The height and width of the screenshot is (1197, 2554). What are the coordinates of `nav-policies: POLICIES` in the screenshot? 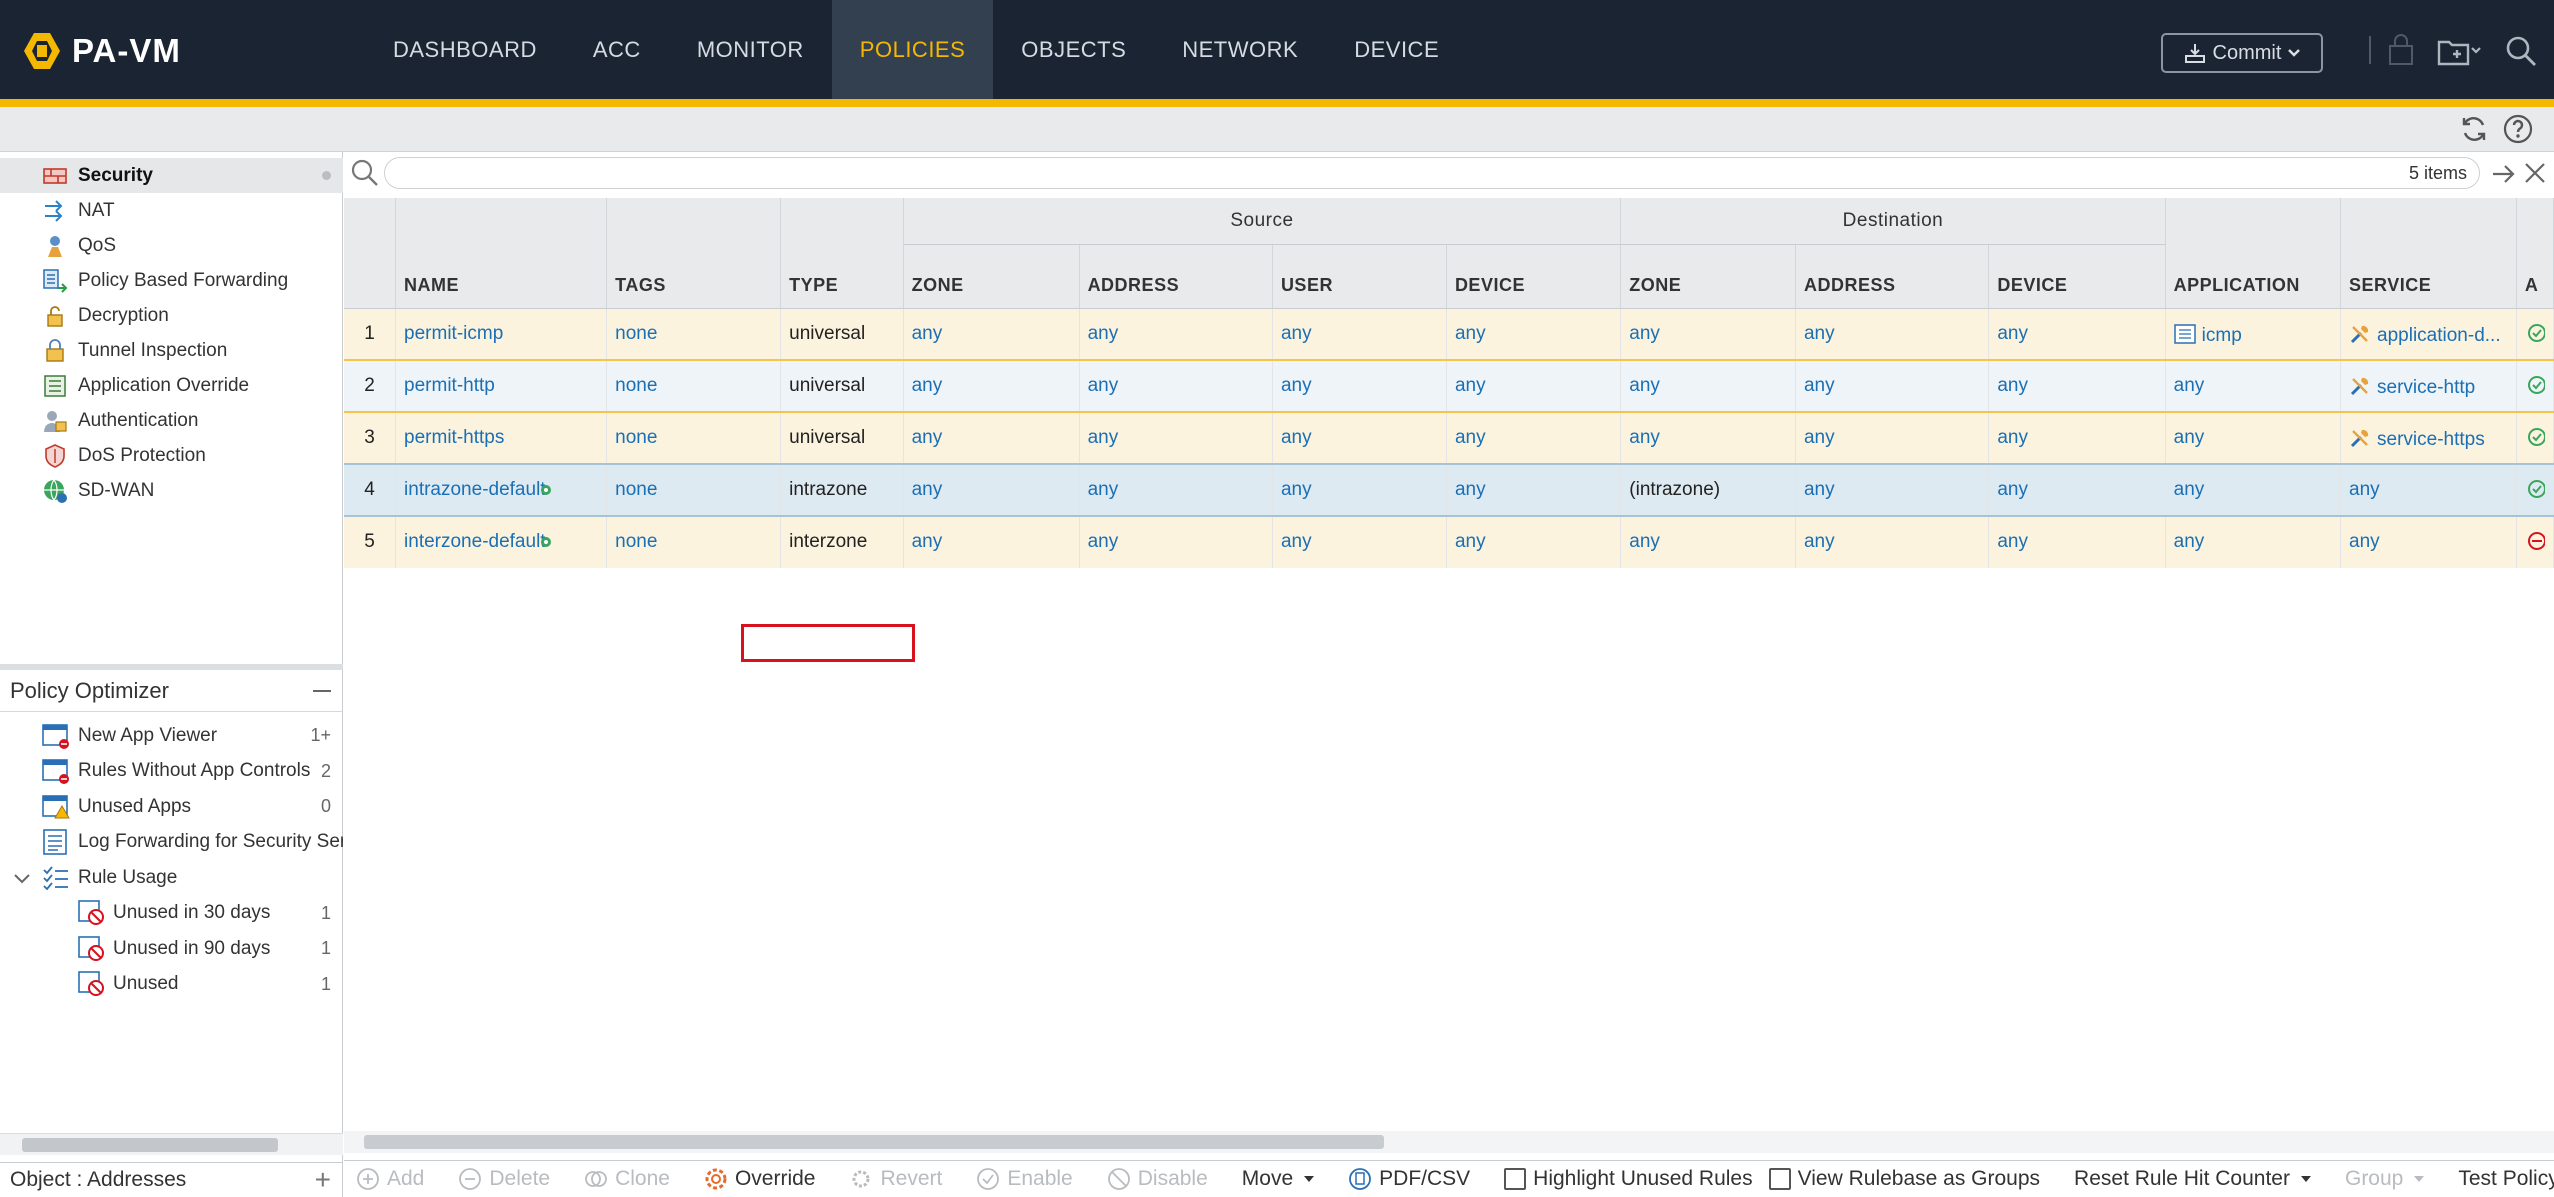 It's located at (912, 49).